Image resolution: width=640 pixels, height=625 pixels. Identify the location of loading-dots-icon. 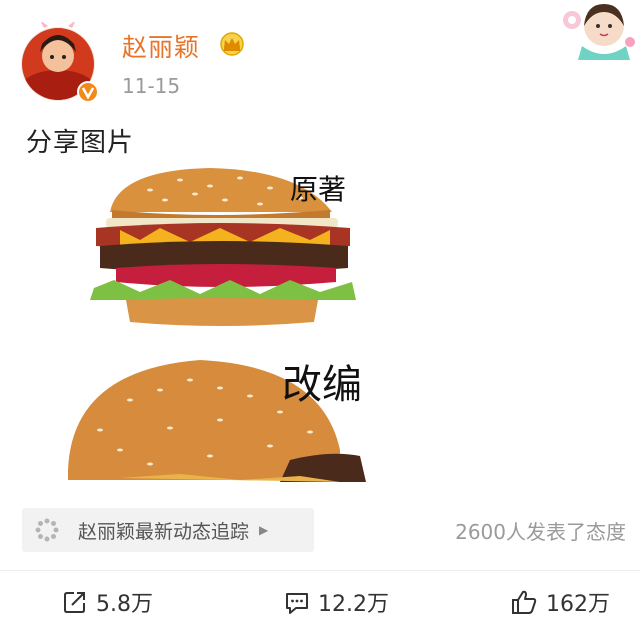
(47, 530).